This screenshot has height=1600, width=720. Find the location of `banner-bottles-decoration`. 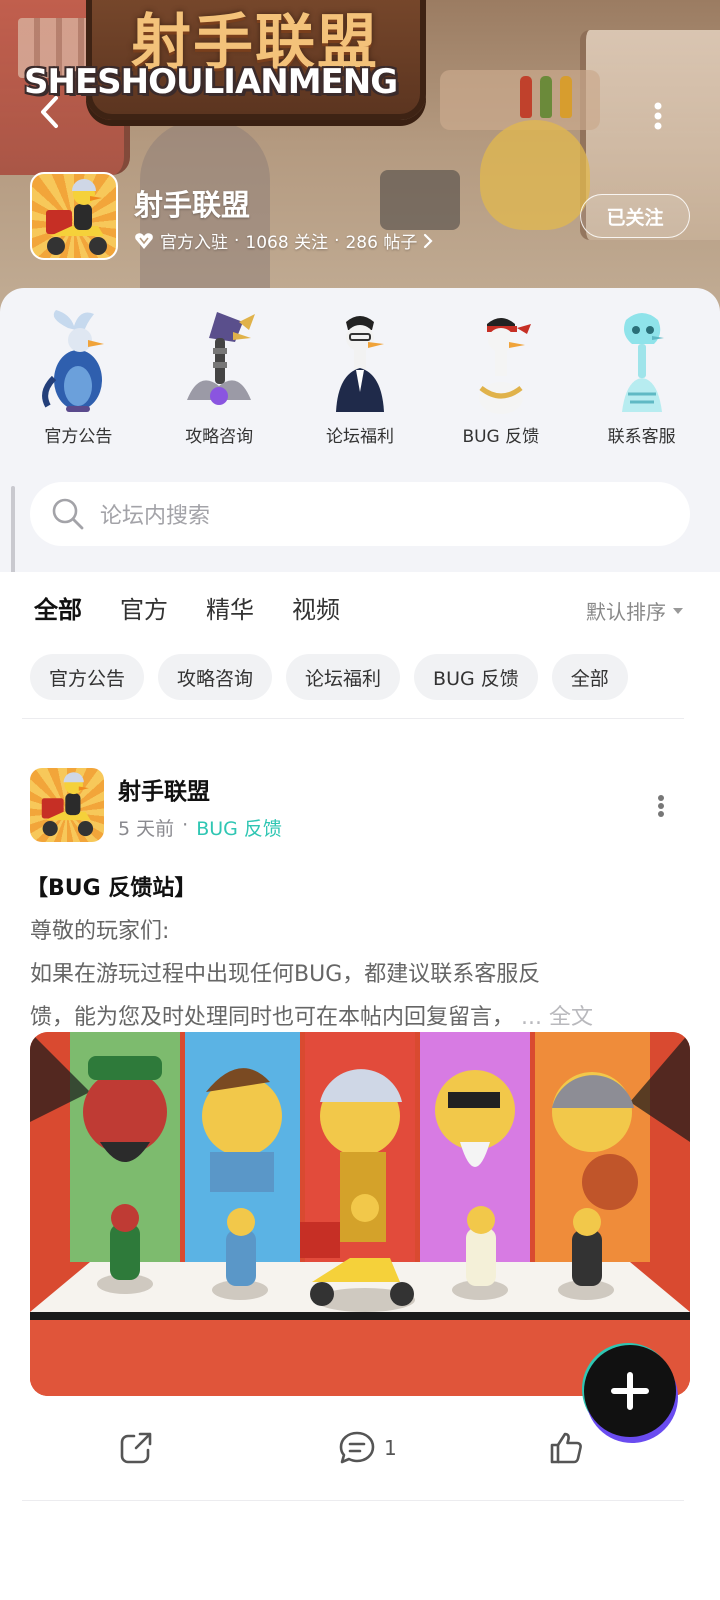

banner-bottles-decoration is located at coordinates (546, 97).